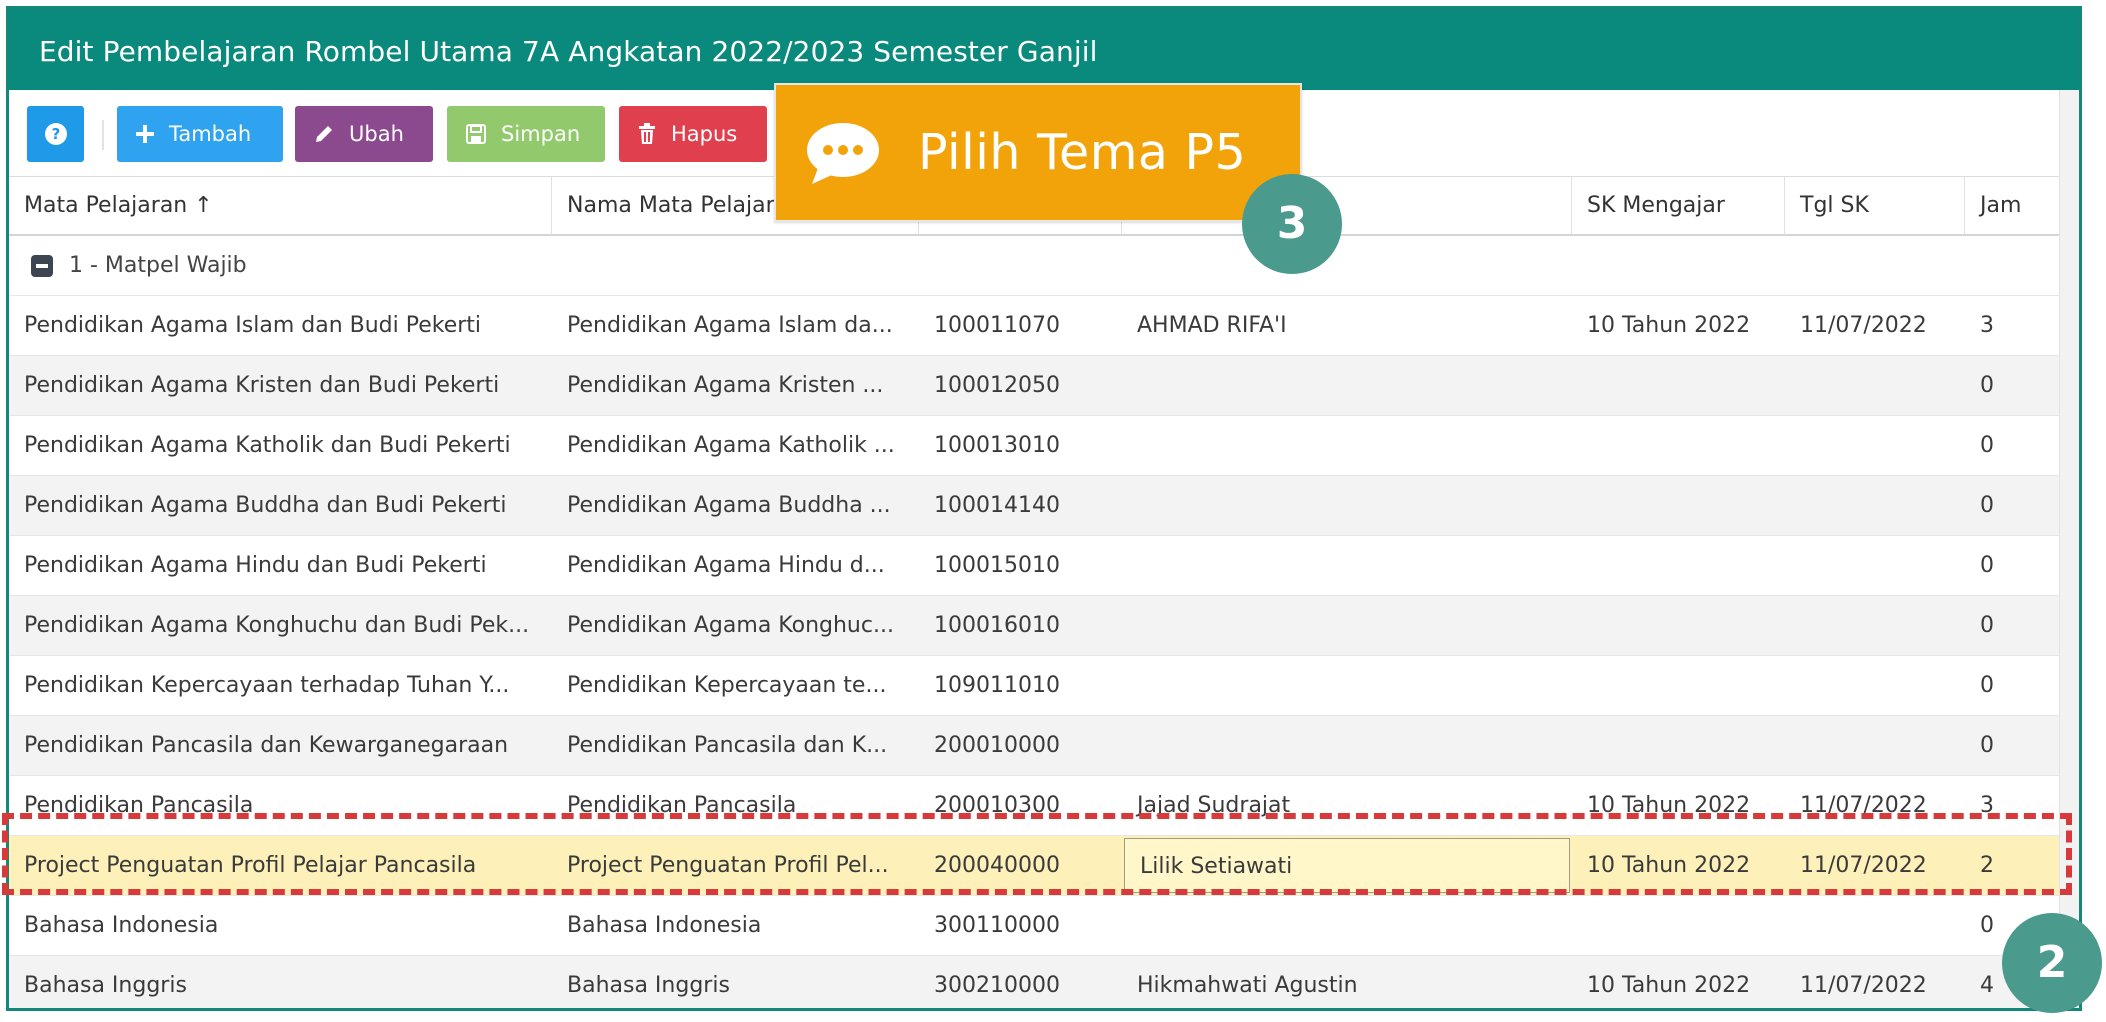 This screenshot has width=2106, height=1022. Describe the element at coordinates (1347, 865) in the screenshot. I see `cell-ptk: Lilik Setiawati` at that location.